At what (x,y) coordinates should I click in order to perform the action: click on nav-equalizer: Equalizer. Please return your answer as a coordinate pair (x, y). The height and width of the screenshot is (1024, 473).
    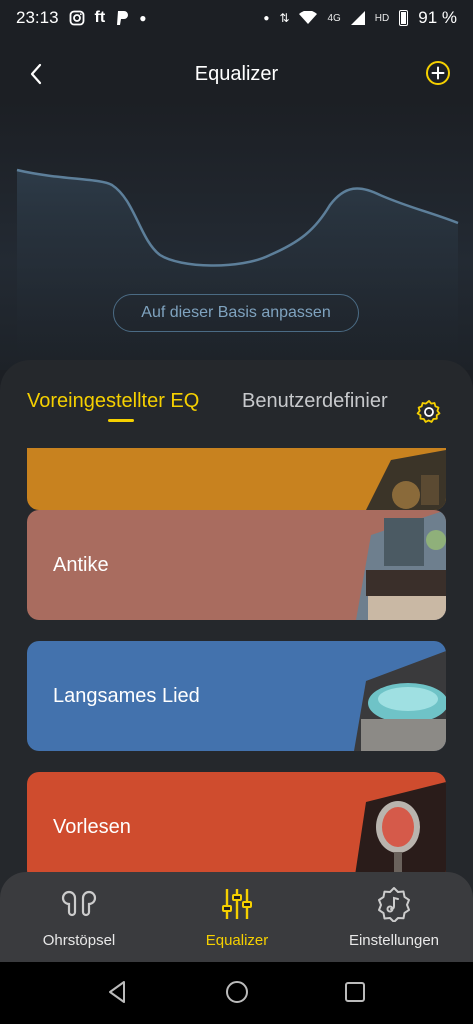
    Looking at the image, I should click on (237, 917).